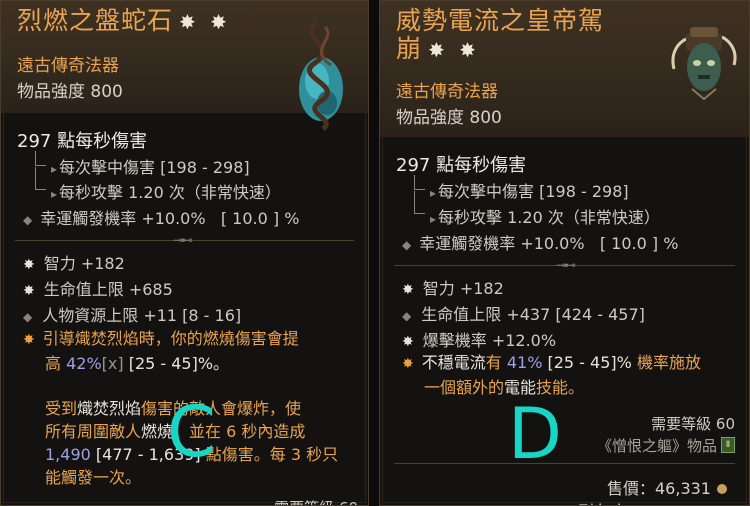 This screenshot has height=506, width=750. I want to click on aspect-keyword: 引導, so click(58, 338).